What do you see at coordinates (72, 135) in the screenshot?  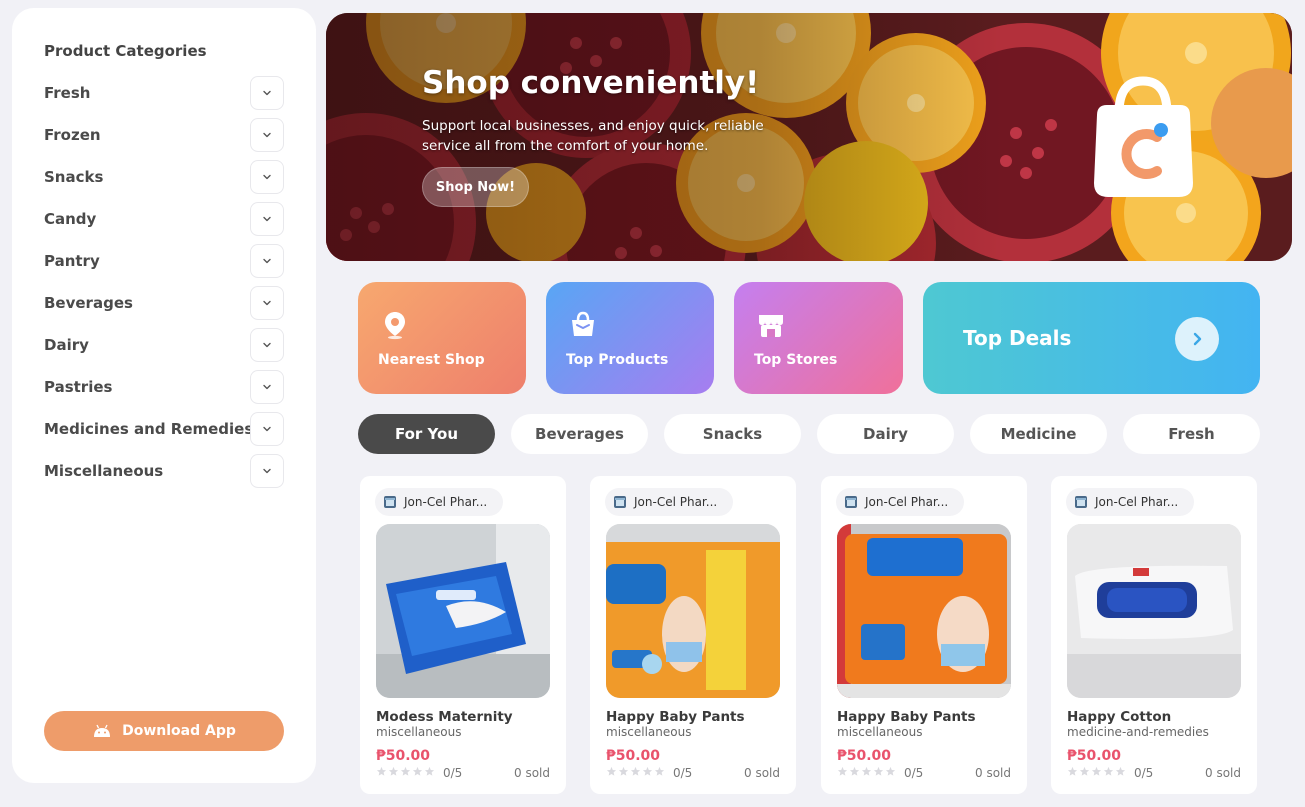 I see `category-label: Frozen` at bounding box center [72, 135].